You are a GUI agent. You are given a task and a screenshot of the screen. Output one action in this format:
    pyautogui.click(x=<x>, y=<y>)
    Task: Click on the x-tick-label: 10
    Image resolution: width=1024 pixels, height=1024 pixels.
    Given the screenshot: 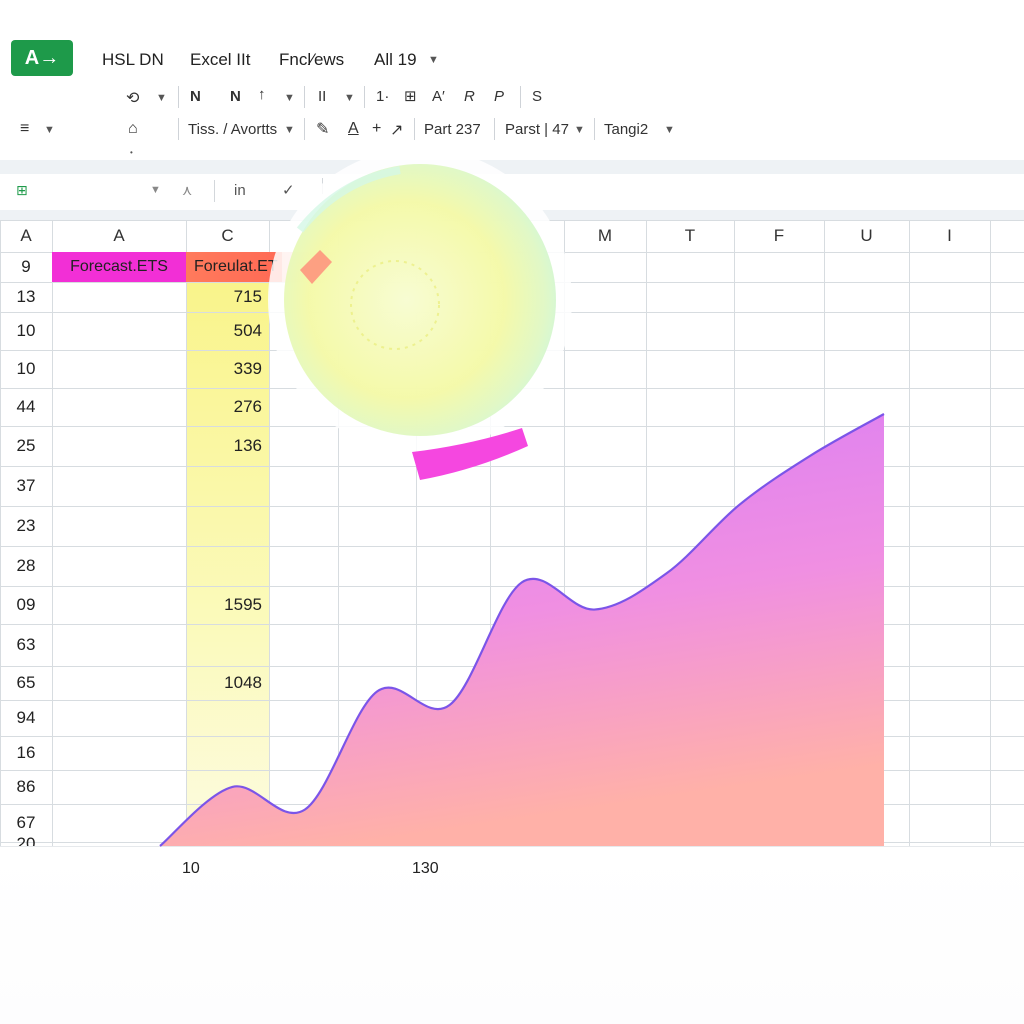 What is the action you would take?
    pyautogui.click(x=191, y=868)
    